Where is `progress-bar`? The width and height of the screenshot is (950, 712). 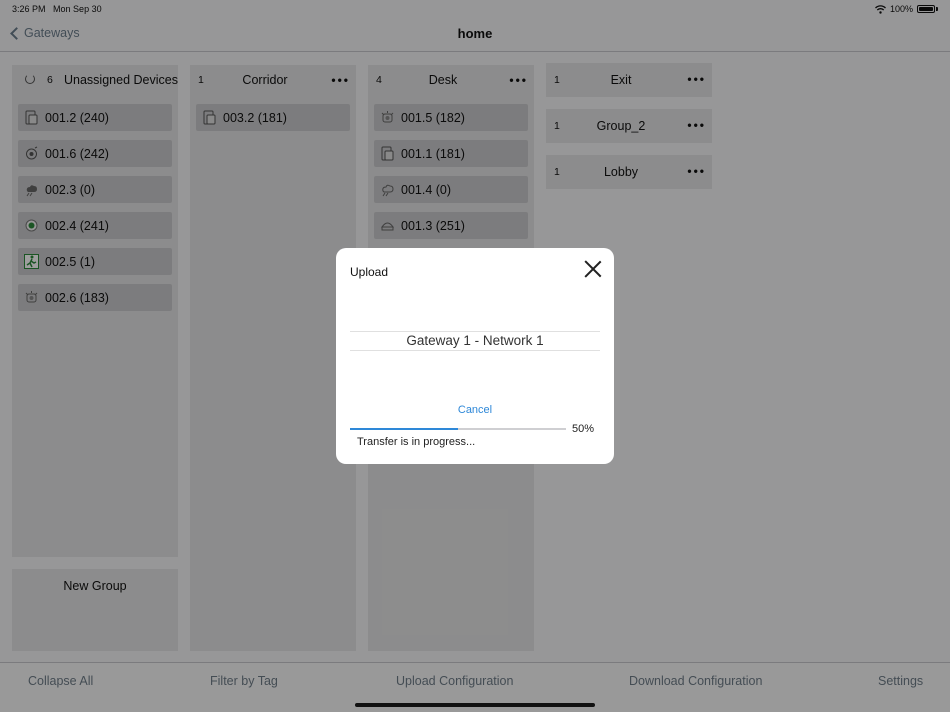
progress-bar is located at coordinates (458, 429).